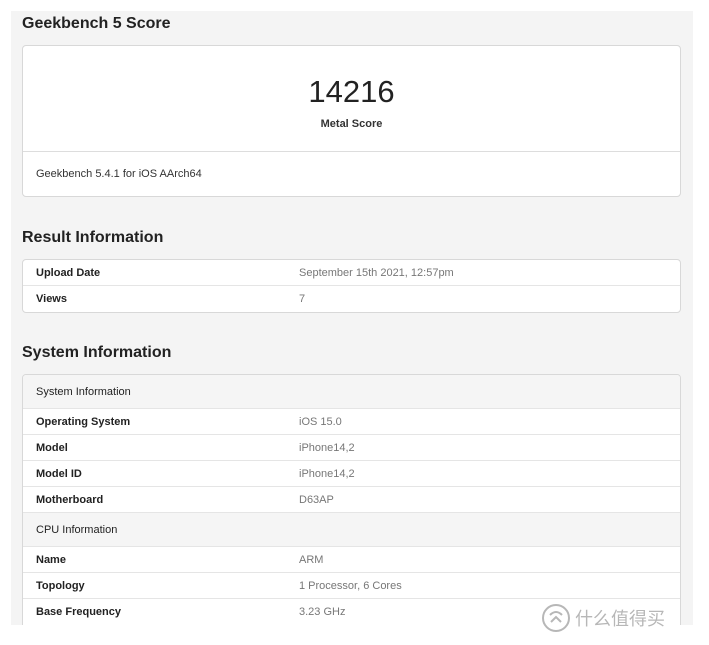 The image size is (709, 645). Describe the element at coordinates (311, 560) in the screenshot. I see `cpu-name-value: ARM` at that location.